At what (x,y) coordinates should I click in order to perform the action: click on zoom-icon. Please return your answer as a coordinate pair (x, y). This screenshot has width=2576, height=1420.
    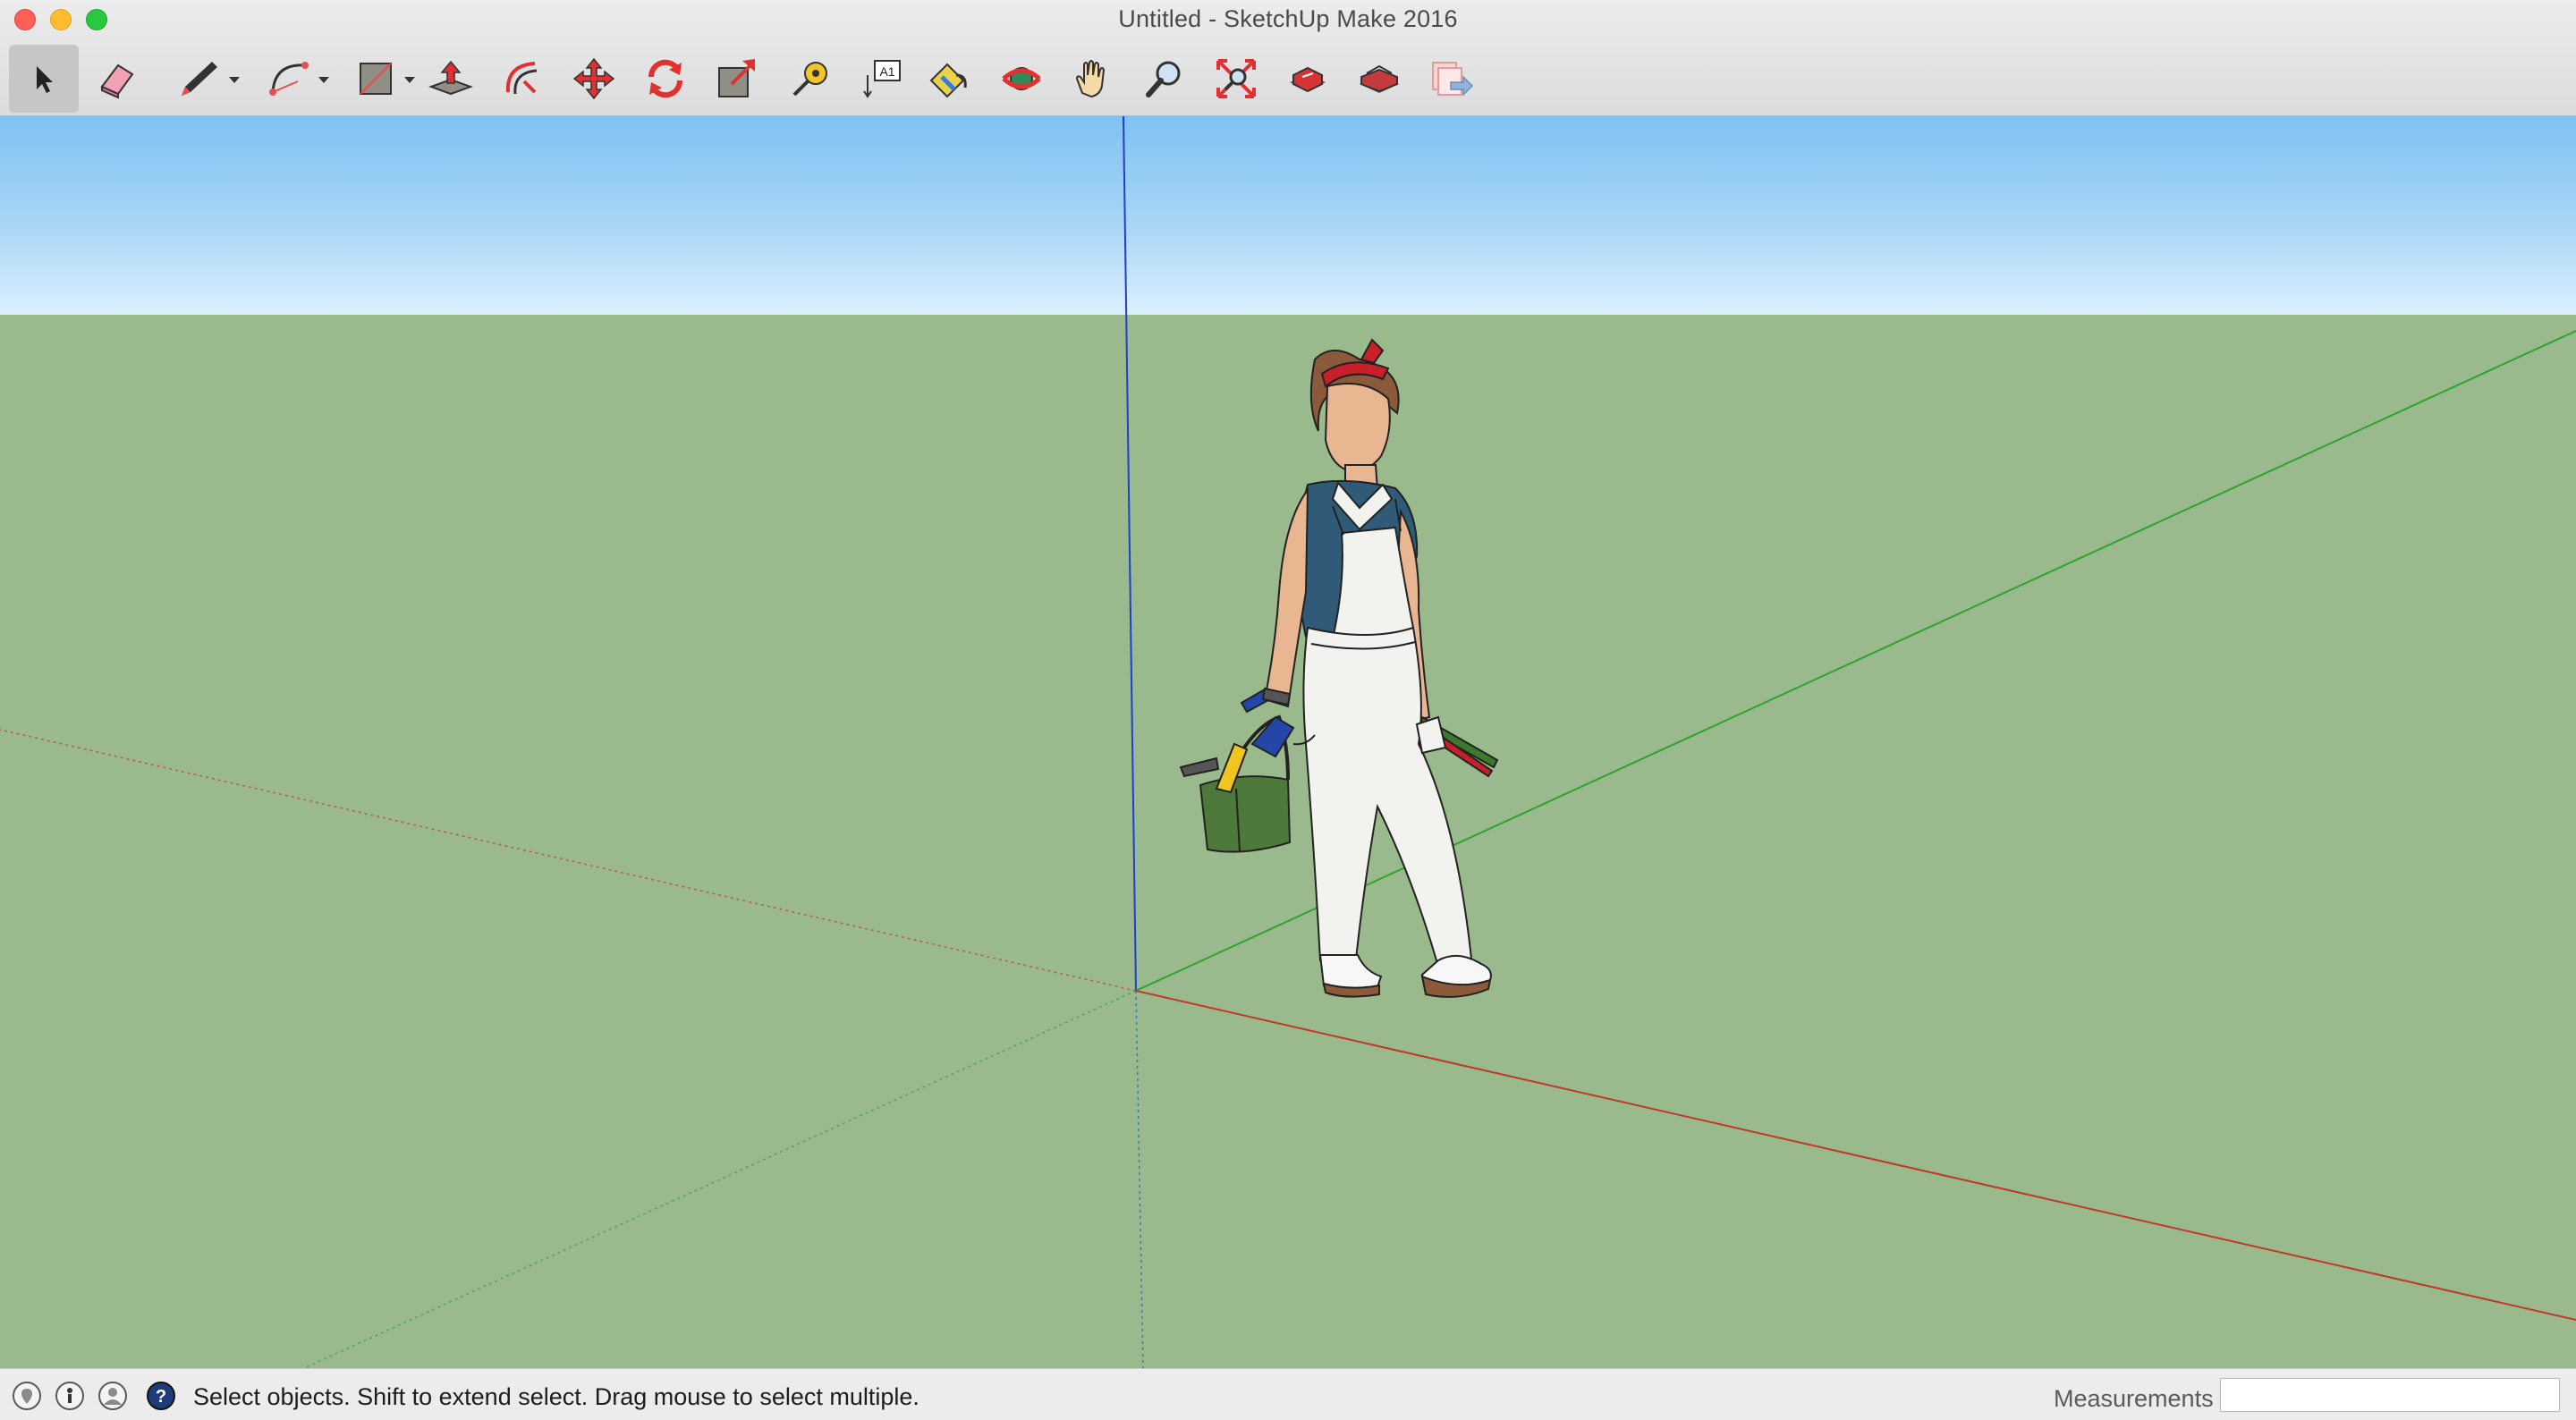
    Looking at the image, I should click on (1164, 78).